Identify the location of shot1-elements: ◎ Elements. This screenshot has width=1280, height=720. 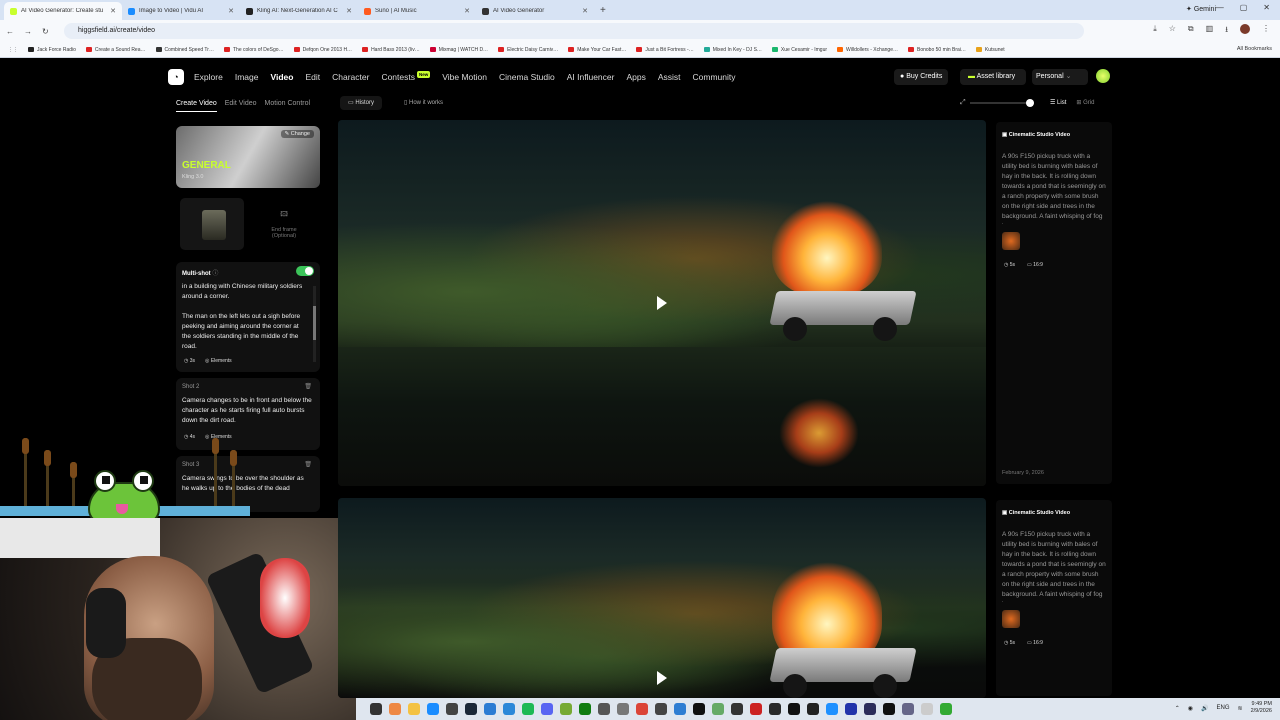
(218, 361).